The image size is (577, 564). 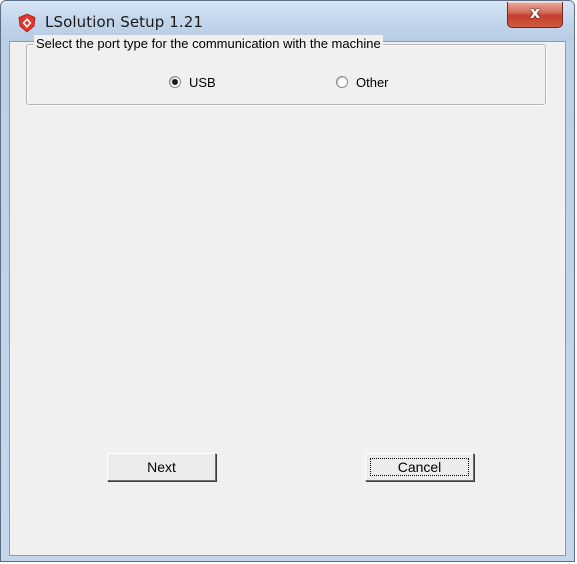 What do you see at coordinates (161, 467) in the screenshot?
I see `next-button: Next` at bounding box center [161, 467].